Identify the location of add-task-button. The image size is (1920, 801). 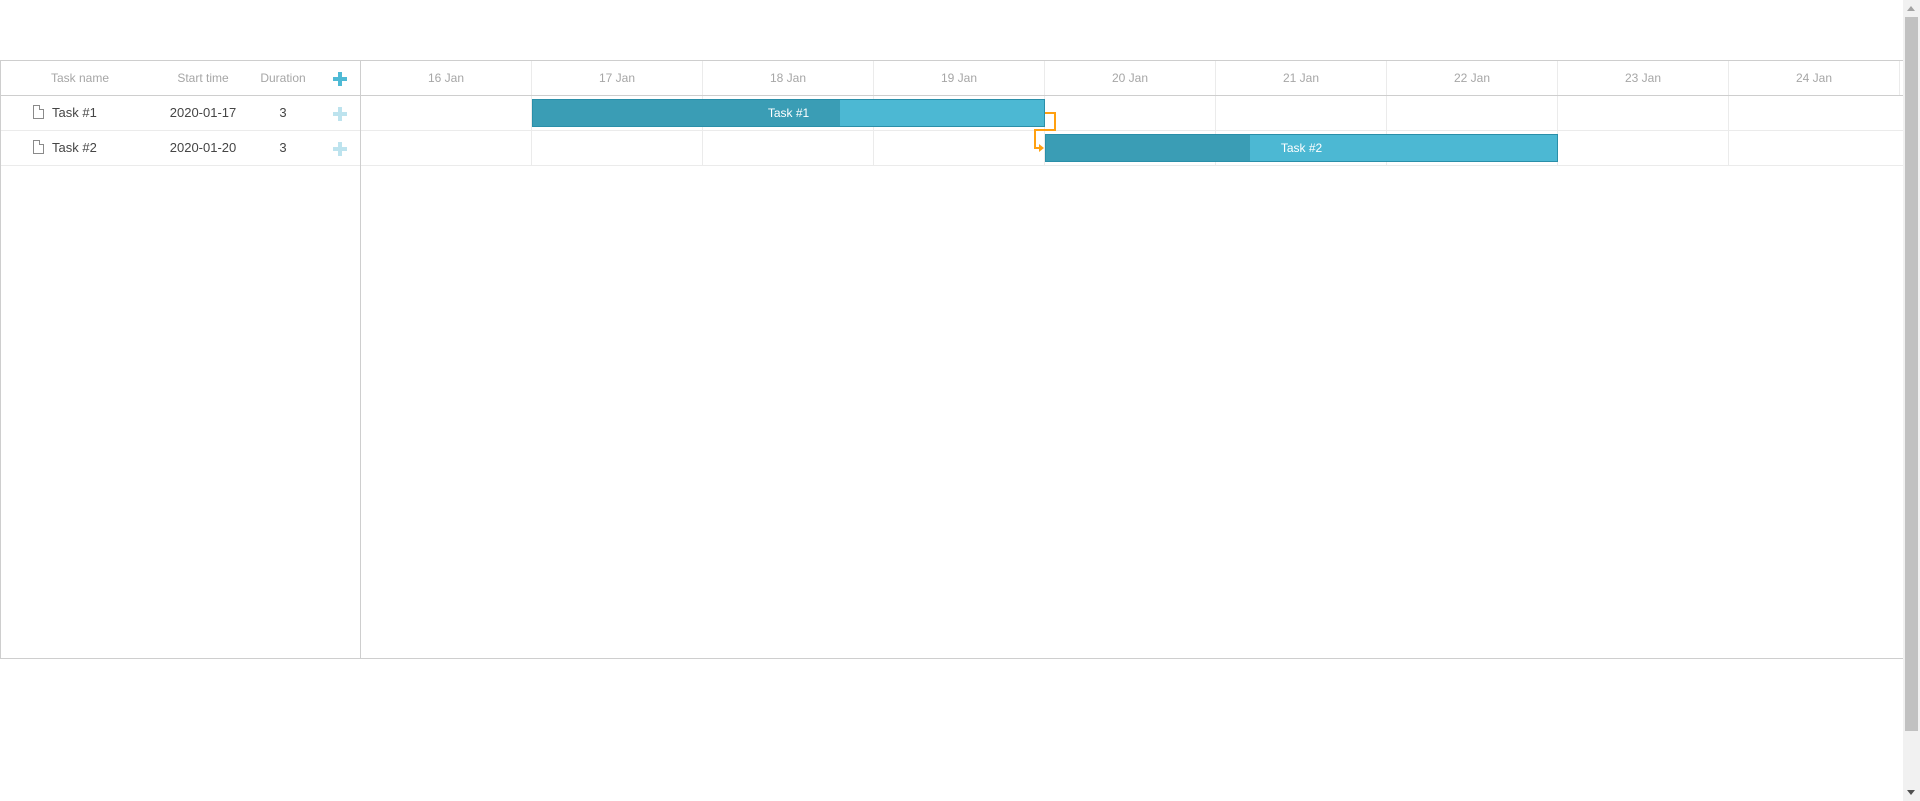
(340, 78).